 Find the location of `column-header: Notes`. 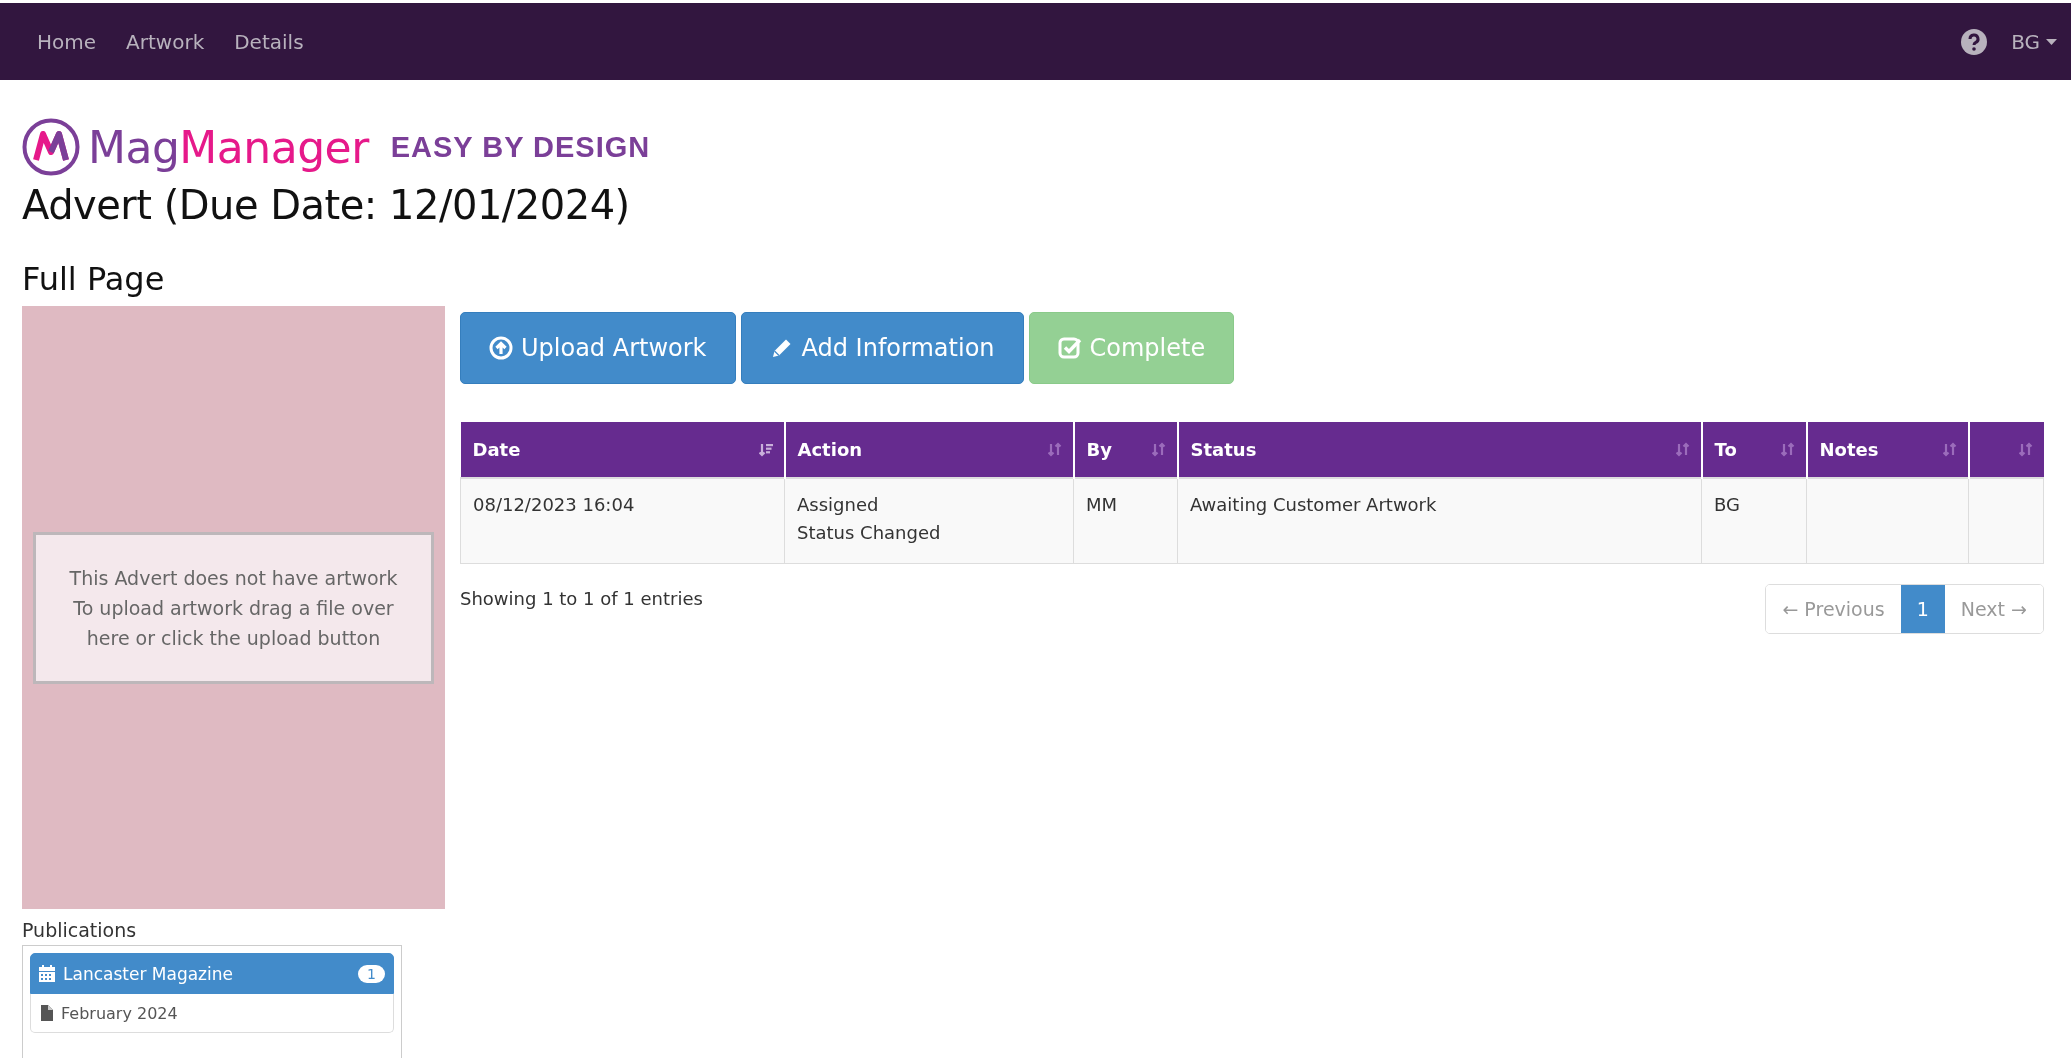

column-header: Notes is located at coordinates (1887, 450).